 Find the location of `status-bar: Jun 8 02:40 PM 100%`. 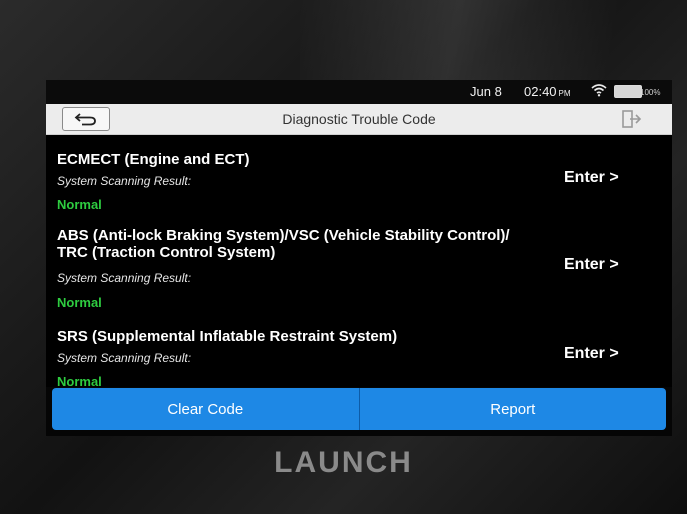

status-bar: Jun 8 02:40 PM 100% is located at coordinates (359, 92).